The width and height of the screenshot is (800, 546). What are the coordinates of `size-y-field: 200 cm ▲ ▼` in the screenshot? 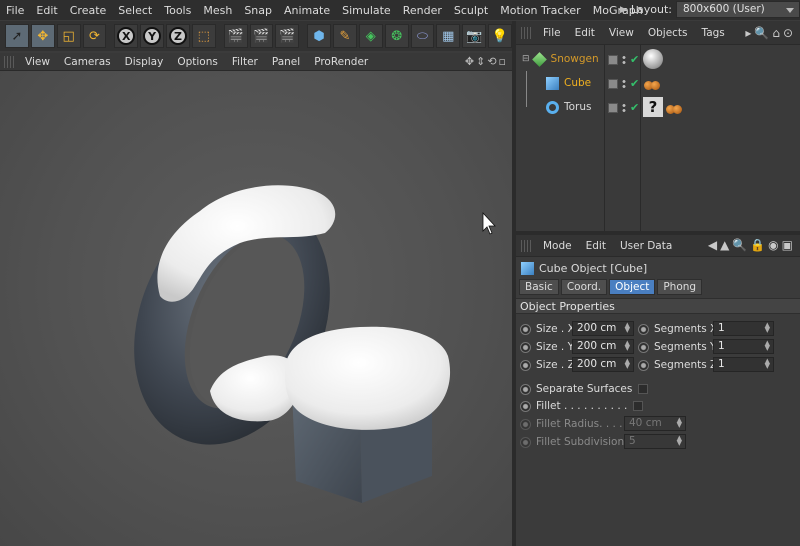 It's located at (603, 346).